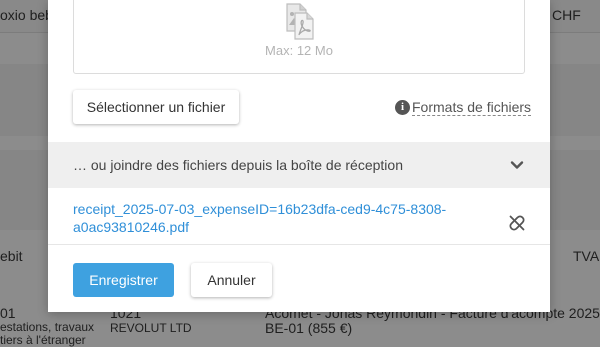 This screenshot has height=347, width=600. Describe the element at coordinates (299, 244) in the screenshot. I see `divider` at that location.